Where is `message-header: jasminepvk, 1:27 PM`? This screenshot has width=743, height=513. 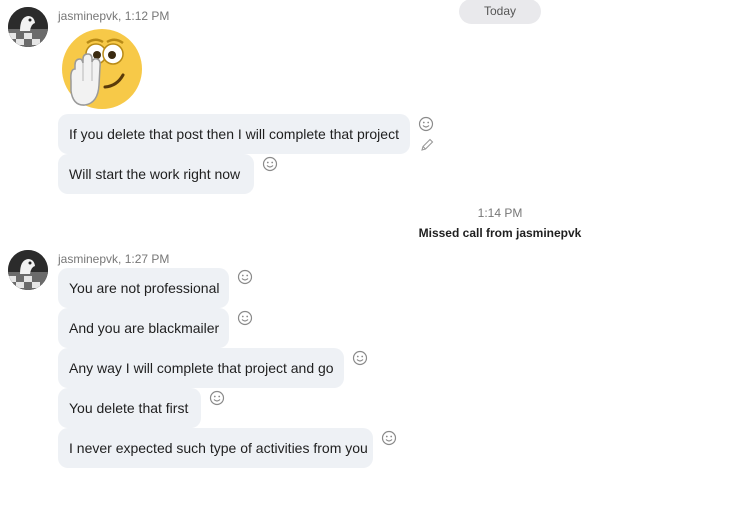 message-header: jasminepvk, 1:27 PM is located at coordinates (114, 259).